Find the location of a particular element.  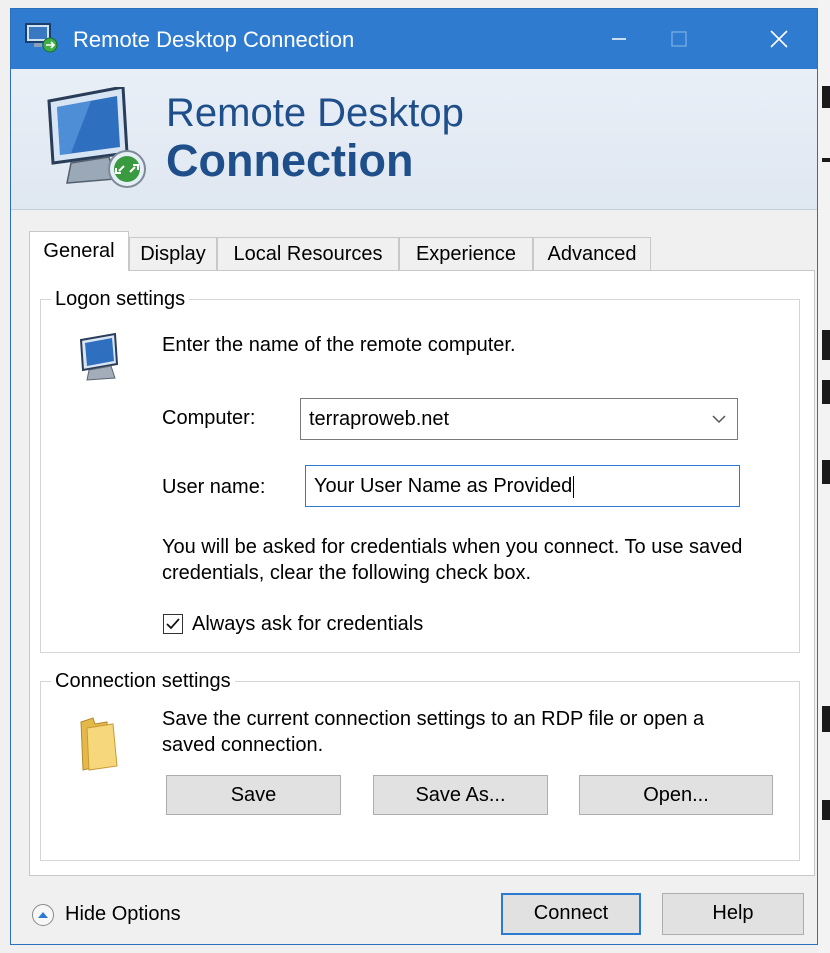

maximize-icon is located at coordinates (679, 39).